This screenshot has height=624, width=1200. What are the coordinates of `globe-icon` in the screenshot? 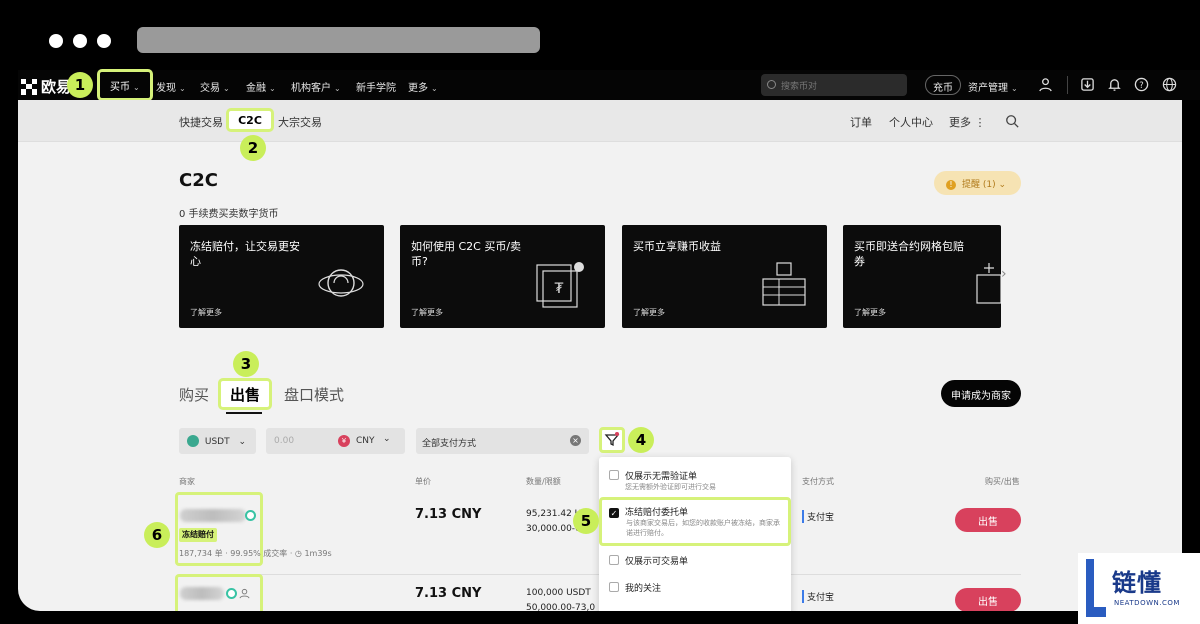 It's located at (1169, 84).